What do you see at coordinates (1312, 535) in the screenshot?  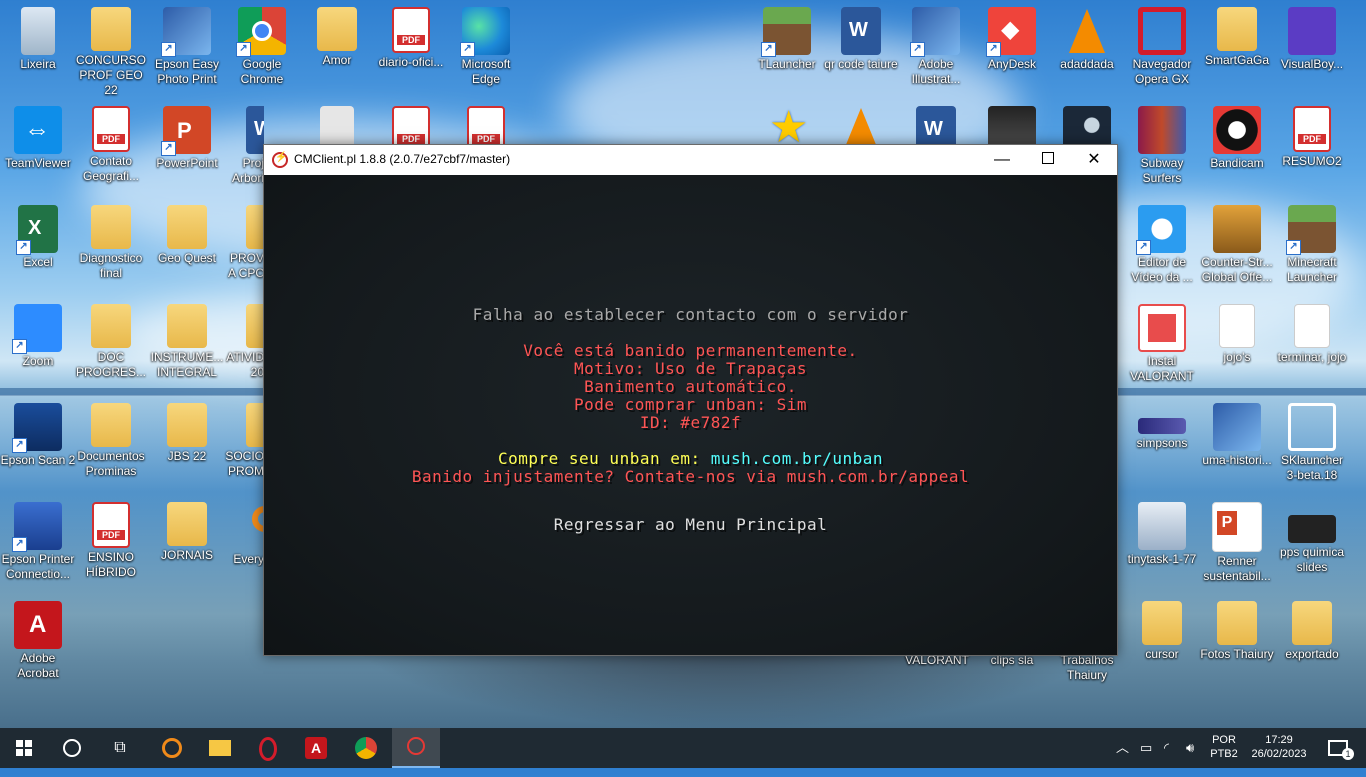 I see `desktop-icon-pps: pps quimica slides` at bounding box center [1312, 535].